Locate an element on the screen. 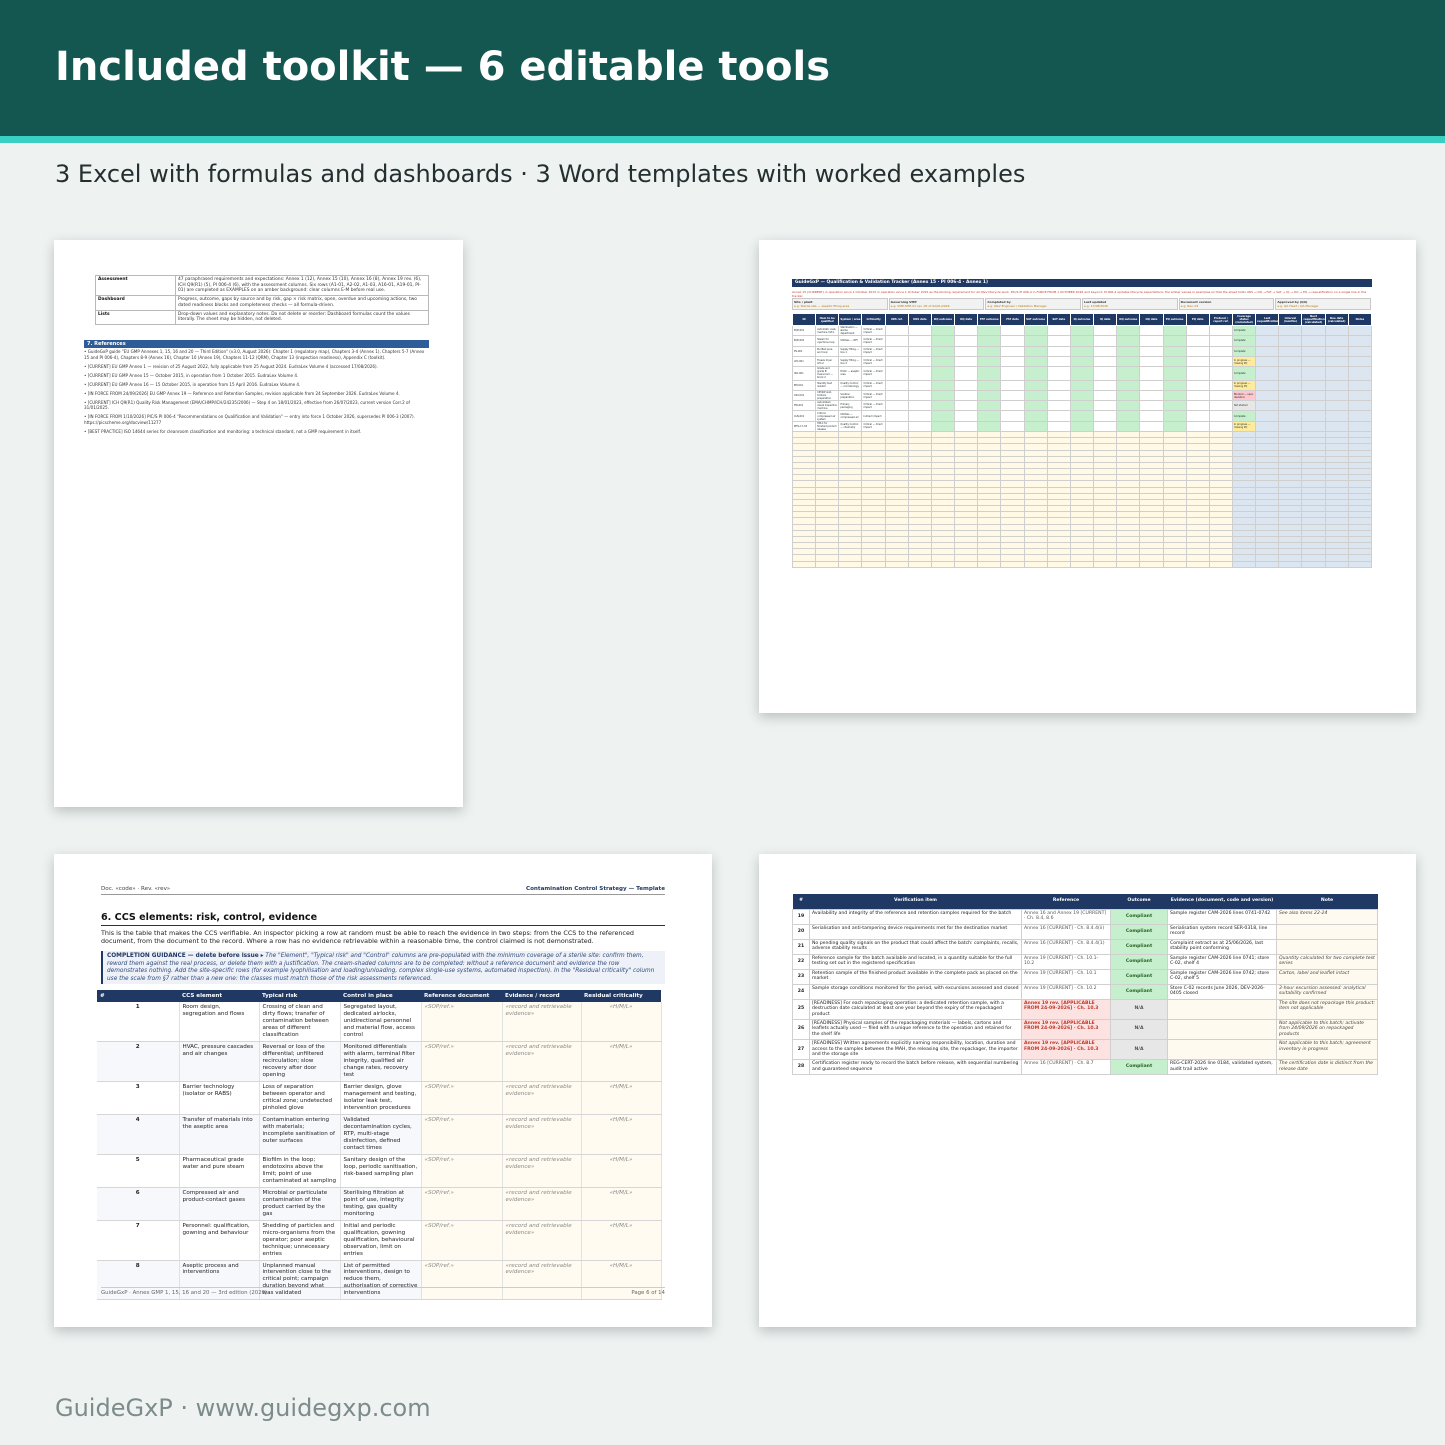  verification-number: 19 is located at coordinates (801, 916).